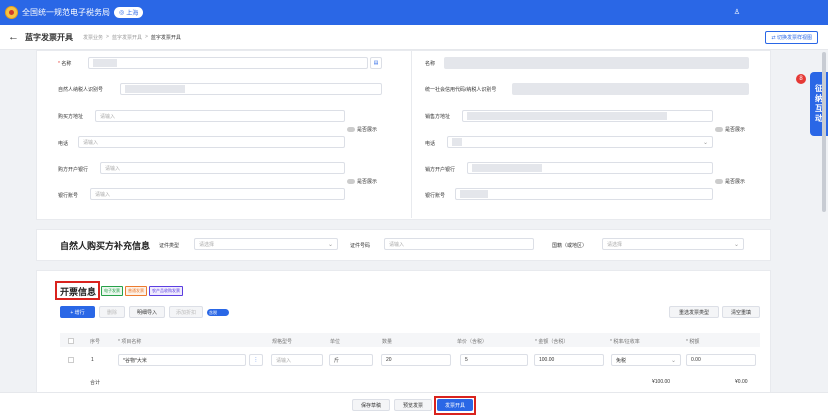 The height and width of the screenshot is (417, 828). I want to click on buyer-lookup-icon: ▤, so click(376, 63).